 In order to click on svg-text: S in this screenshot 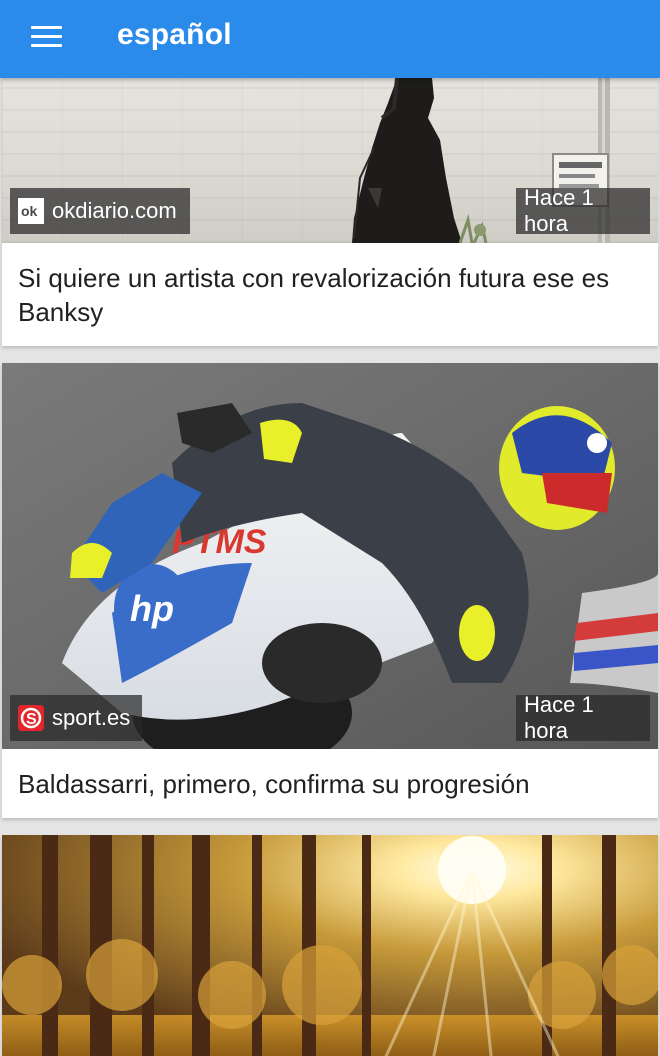, I will do `click(31, 719)`.